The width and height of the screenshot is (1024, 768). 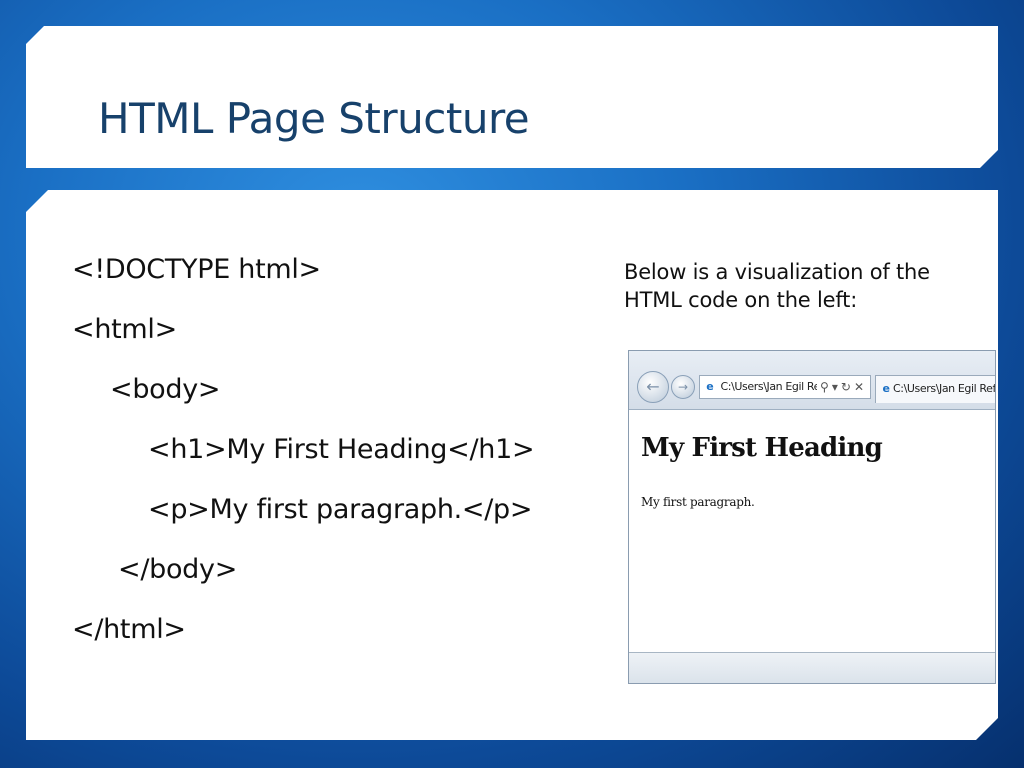 I want to click on address-bar-icons: ⚲▾↻✕, so click(x=843, y=387).